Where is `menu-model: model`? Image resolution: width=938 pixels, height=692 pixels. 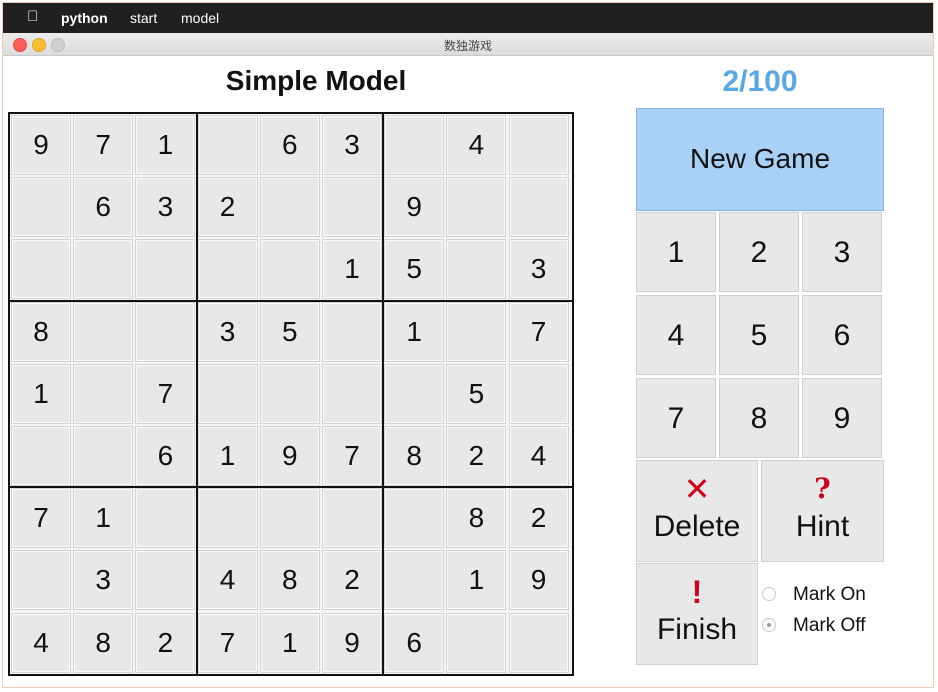 menu-model: model is located at coordinates (200, 18).